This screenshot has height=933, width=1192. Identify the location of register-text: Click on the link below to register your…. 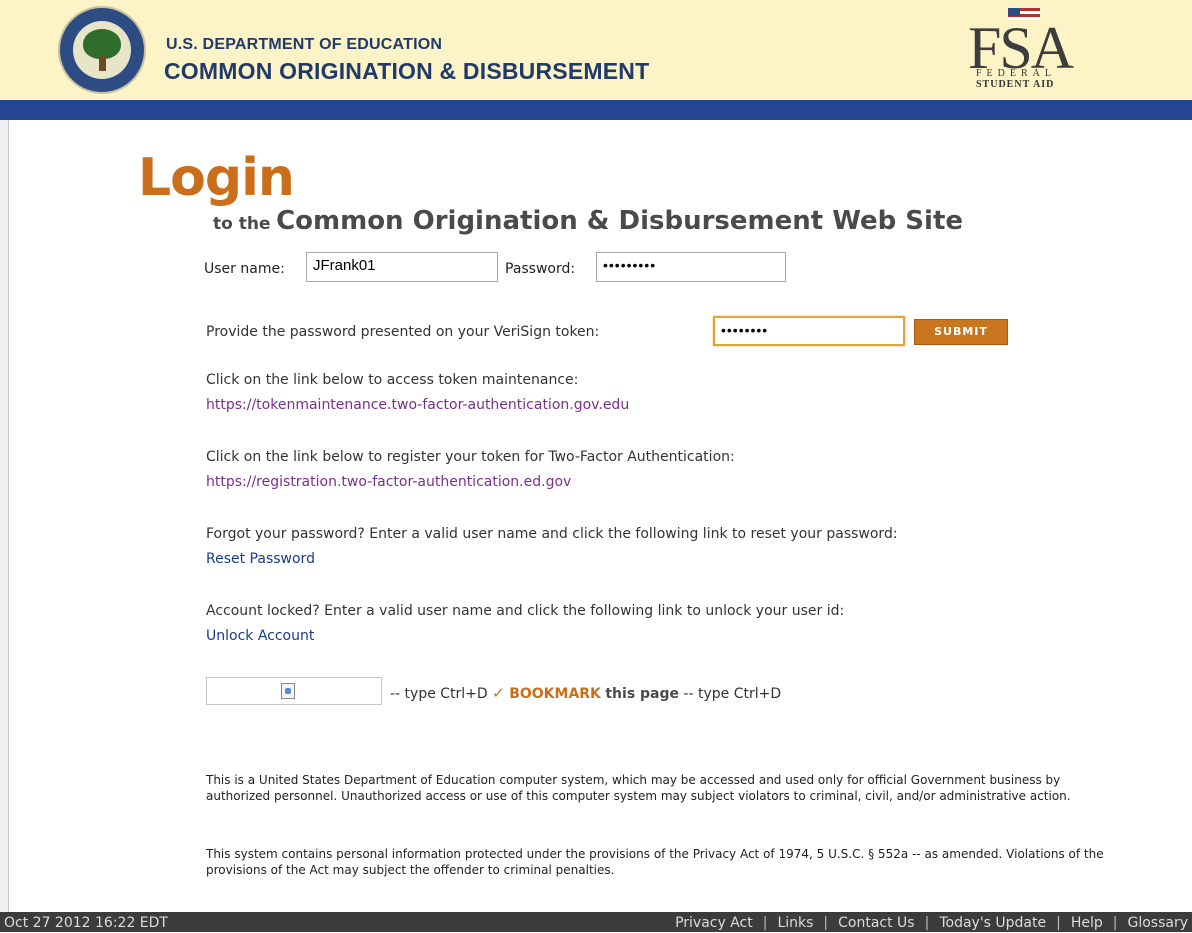
(470, 457).